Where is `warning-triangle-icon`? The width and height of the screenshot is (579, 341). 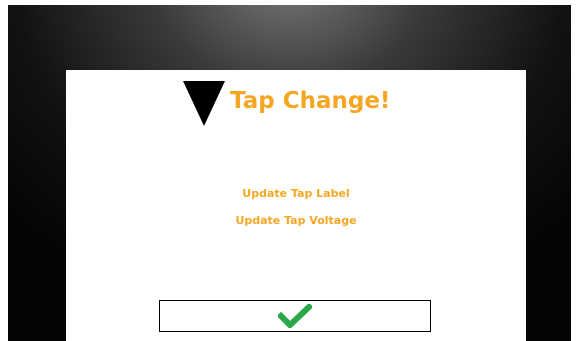
warning-triangle-icon is located at coordinates (204, 103).